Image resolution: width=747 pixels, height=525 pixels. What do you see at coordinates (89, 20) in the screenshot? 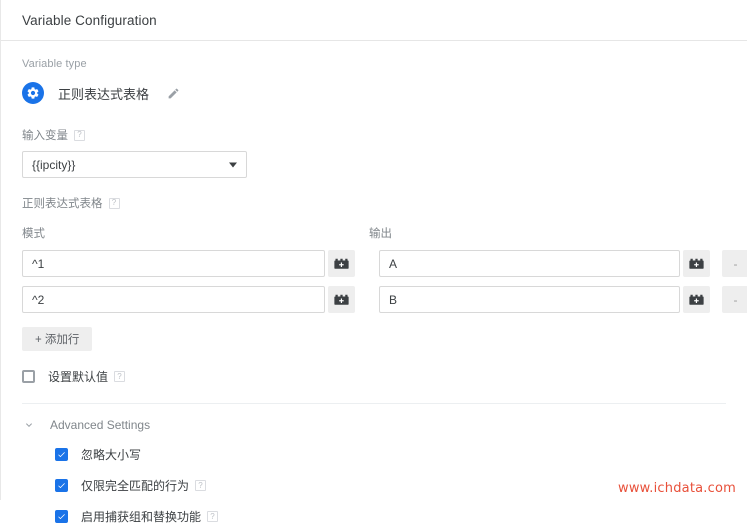
I see `page-title: Variable Configuration` at bounding box center [89, 20].